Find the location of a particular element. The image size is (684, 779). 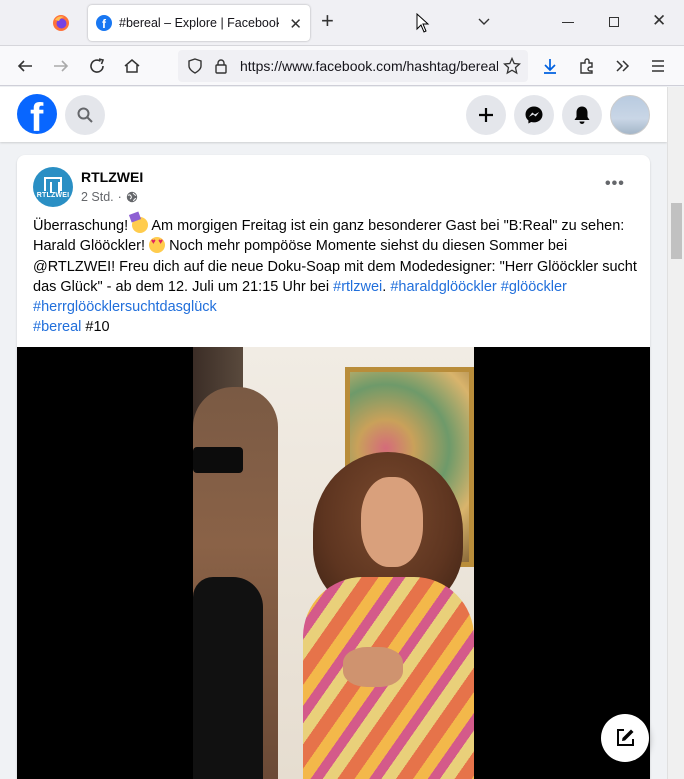

reload-icon is located at coordinates (97, 66).